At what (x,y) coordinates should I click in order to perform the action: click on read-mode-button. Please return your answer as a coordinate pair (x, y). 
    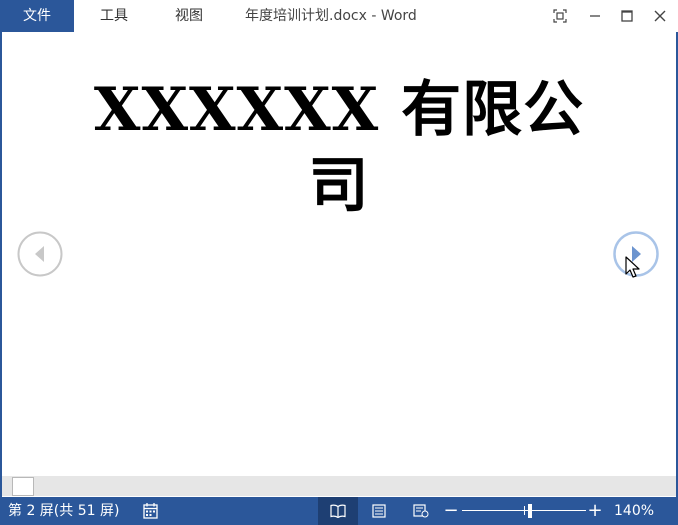
    Looking at the image, I should click on (338, 511).